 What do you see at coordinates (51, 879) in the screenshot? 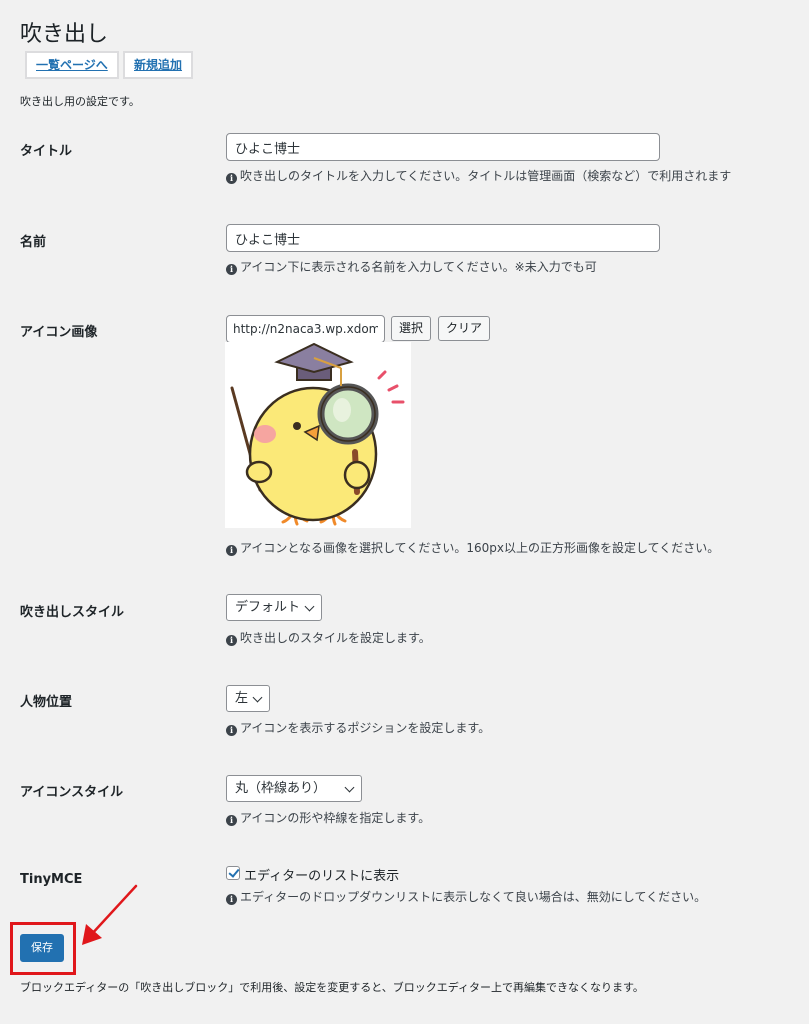
I see `tinymce-label: TinyMCE` at bounding box center [51, 879].